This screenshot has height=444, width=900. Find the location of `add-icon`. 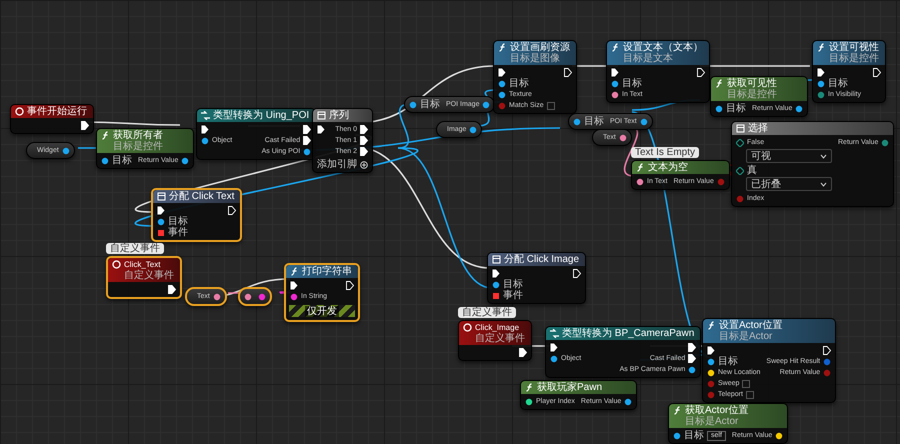

add-icon is located at coordinates (364, 164).